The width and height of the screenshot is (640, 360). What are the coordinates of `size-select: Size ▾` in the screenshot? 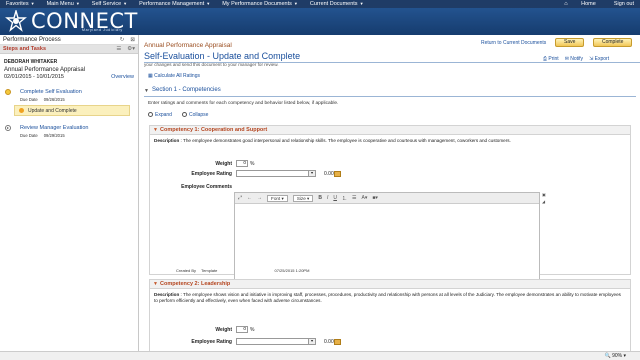 It's located at (303, 198).